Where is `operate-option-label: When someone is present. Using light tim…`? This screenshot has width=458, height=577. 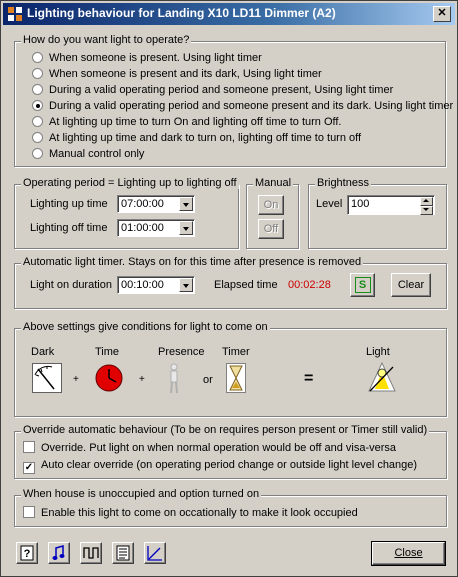 operate-option-label: When someone is present. Using light tim… is located at coordinates (155, 58).